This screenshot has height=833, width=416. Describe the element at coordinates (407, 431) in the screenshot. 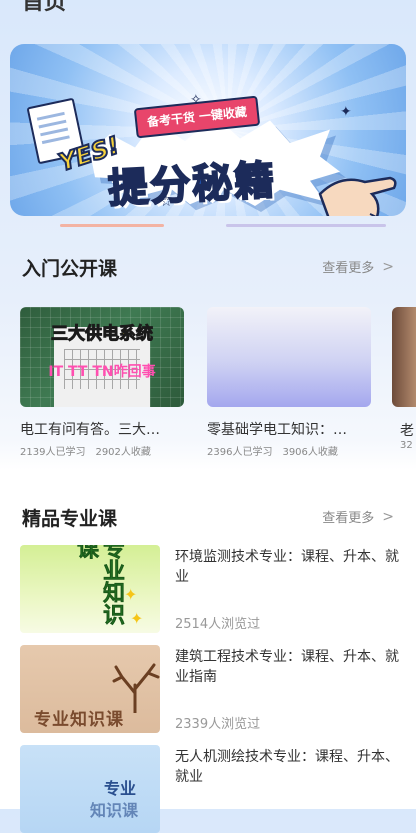

I see `card-title: 老` at that location.